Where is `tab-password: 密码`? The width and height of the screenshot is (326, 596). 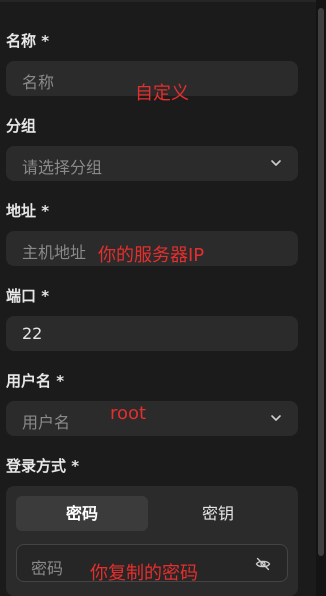 tab-password: 密码 is located at coordinates (82, 513).